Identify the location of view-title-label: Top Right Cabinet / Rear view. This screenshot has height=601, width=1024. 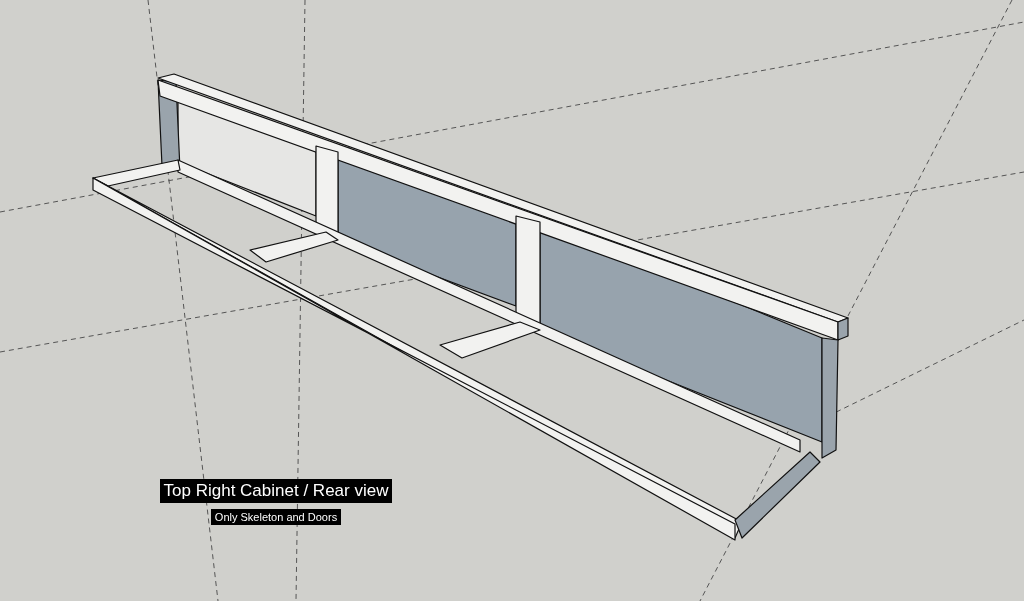
(276, 491).